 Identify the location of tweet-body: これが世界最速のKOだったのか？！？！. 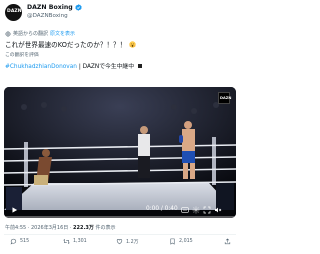
(66, 45).